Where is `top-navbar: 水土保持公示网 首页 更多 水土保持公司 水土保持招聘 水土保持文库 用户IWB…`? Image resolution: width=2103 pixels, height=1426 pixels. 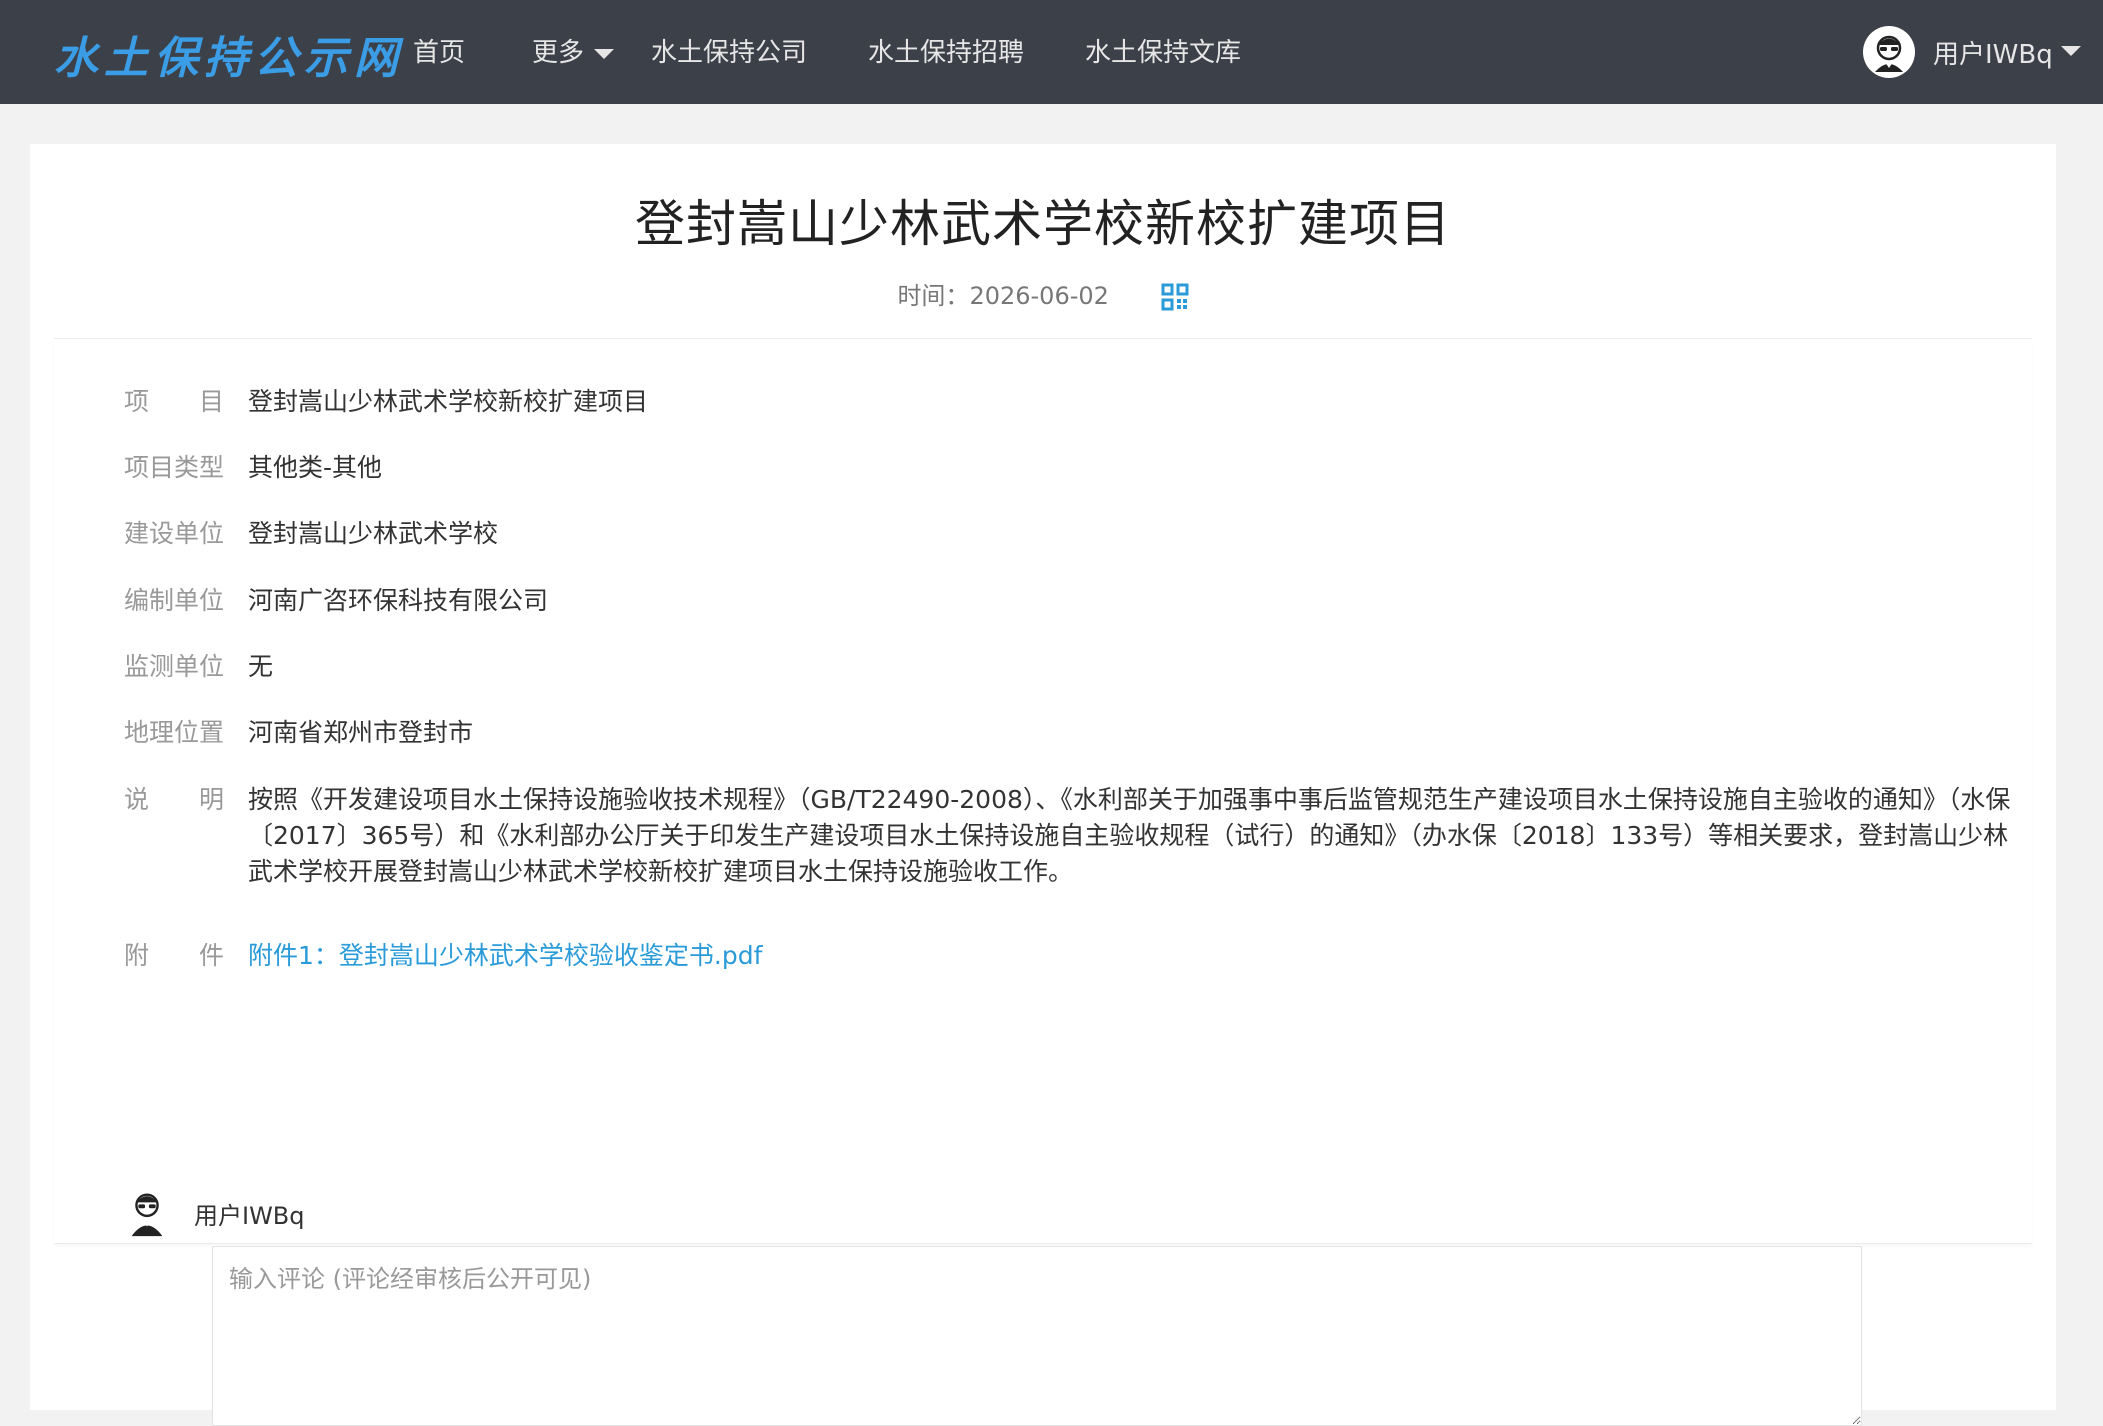
top-navbar: 水土保持公示网 首页 更多 水土保持公司 水土保持招聘 水土保持文库 用户IWB… is located at coordinates (1051, 52).